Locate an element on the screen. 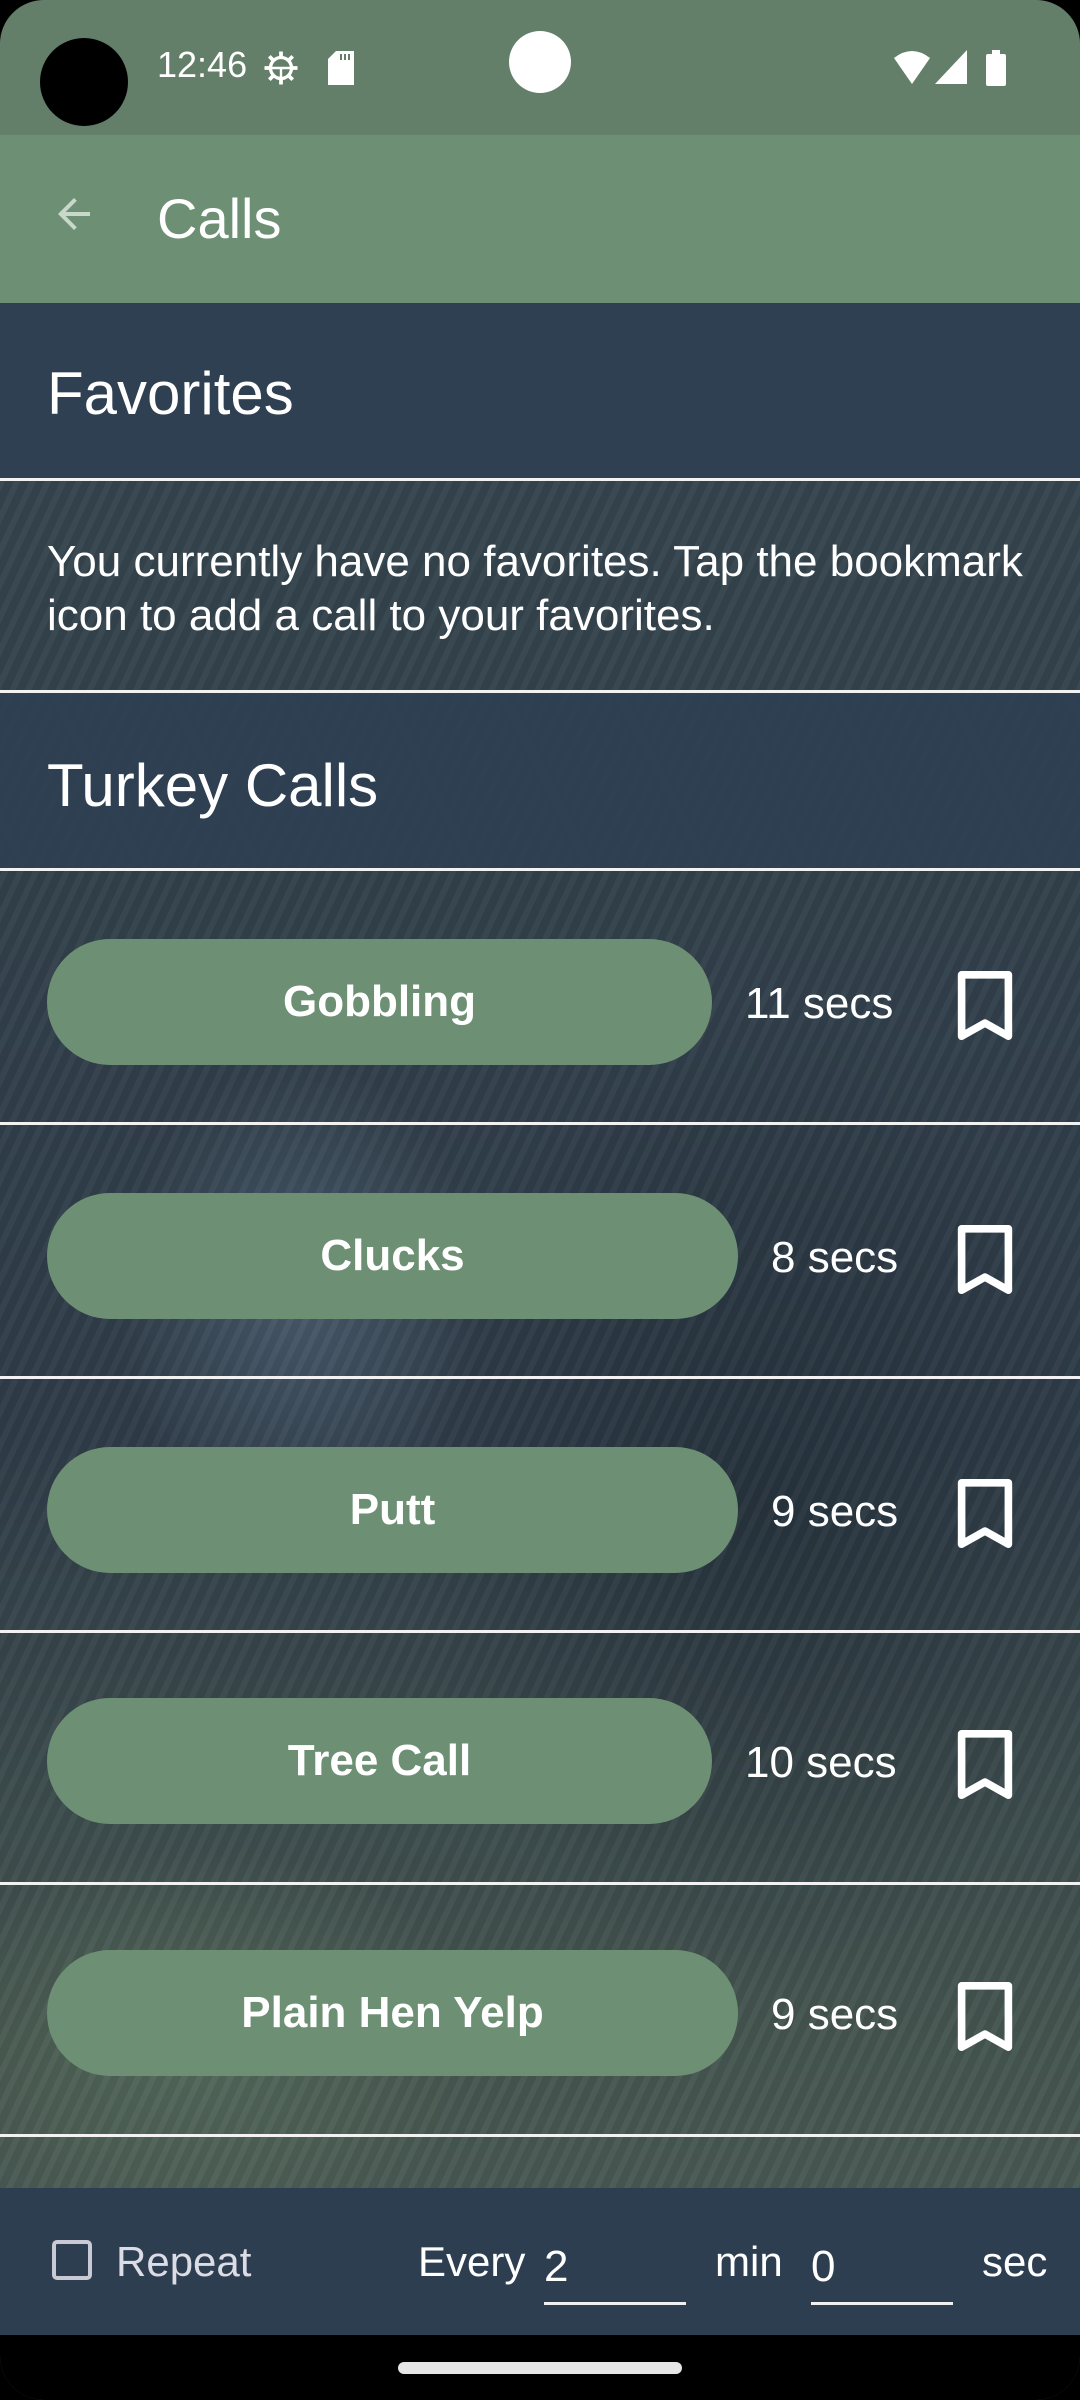 This screenshot has height=2400, width=1080. call-row: Tree Call 10 secs is located at coordinates (540, 1755).